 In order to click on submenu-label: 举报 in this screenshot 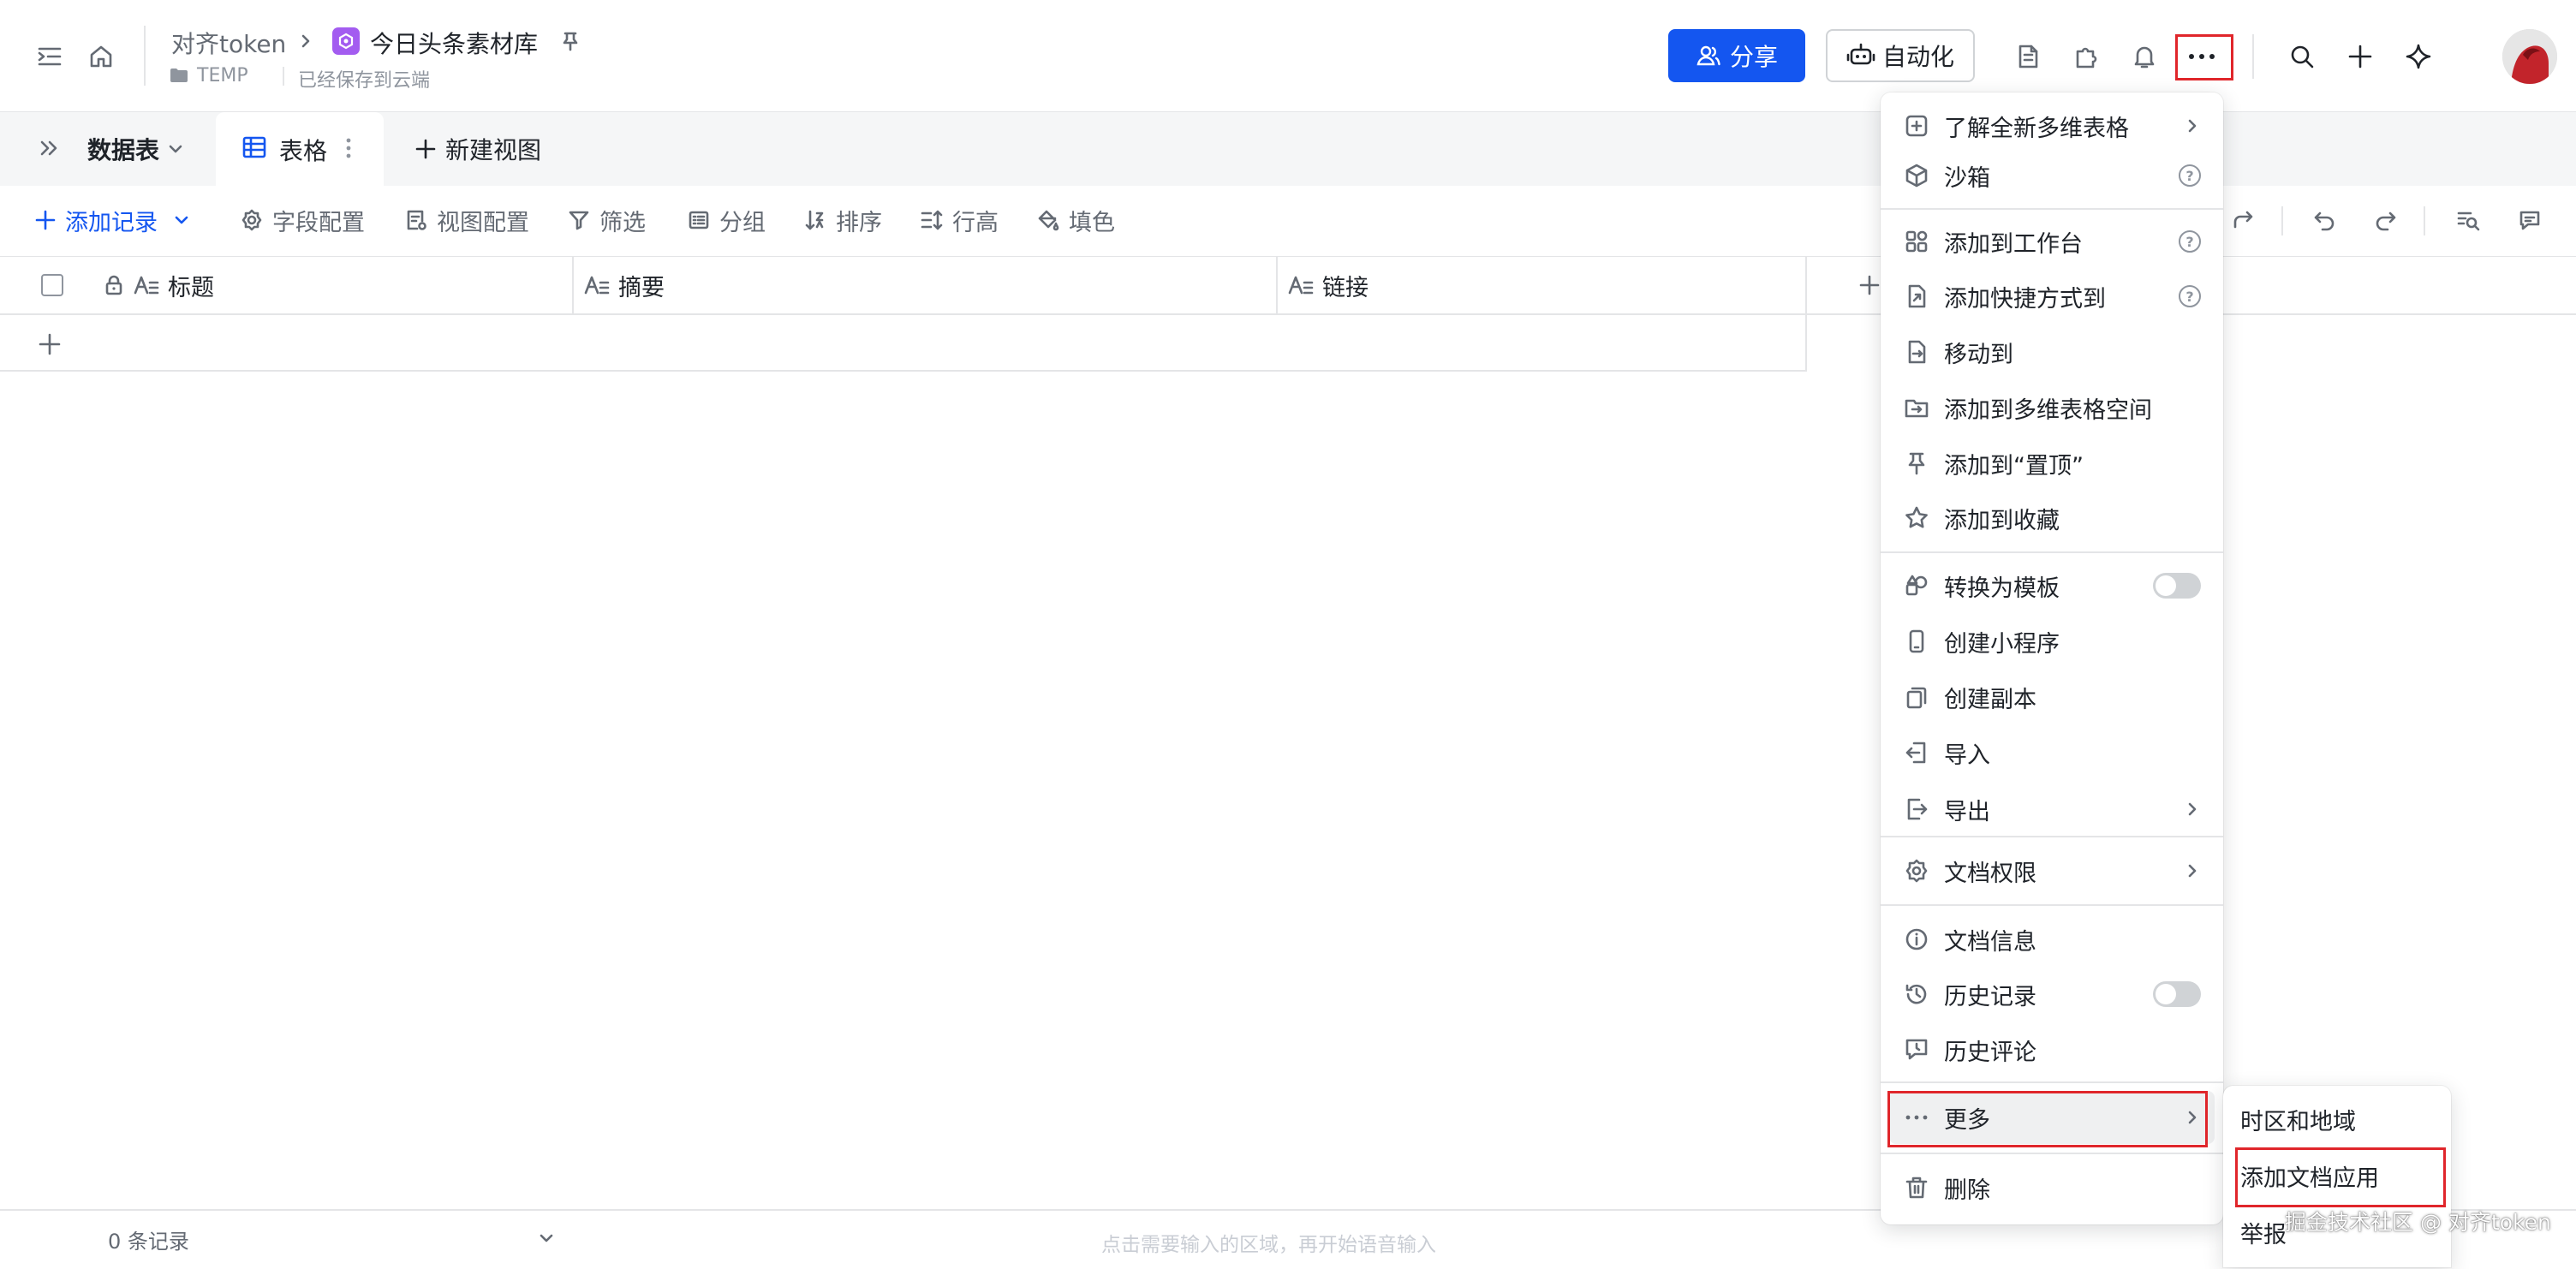, I will do `click(2263, 1234)`.